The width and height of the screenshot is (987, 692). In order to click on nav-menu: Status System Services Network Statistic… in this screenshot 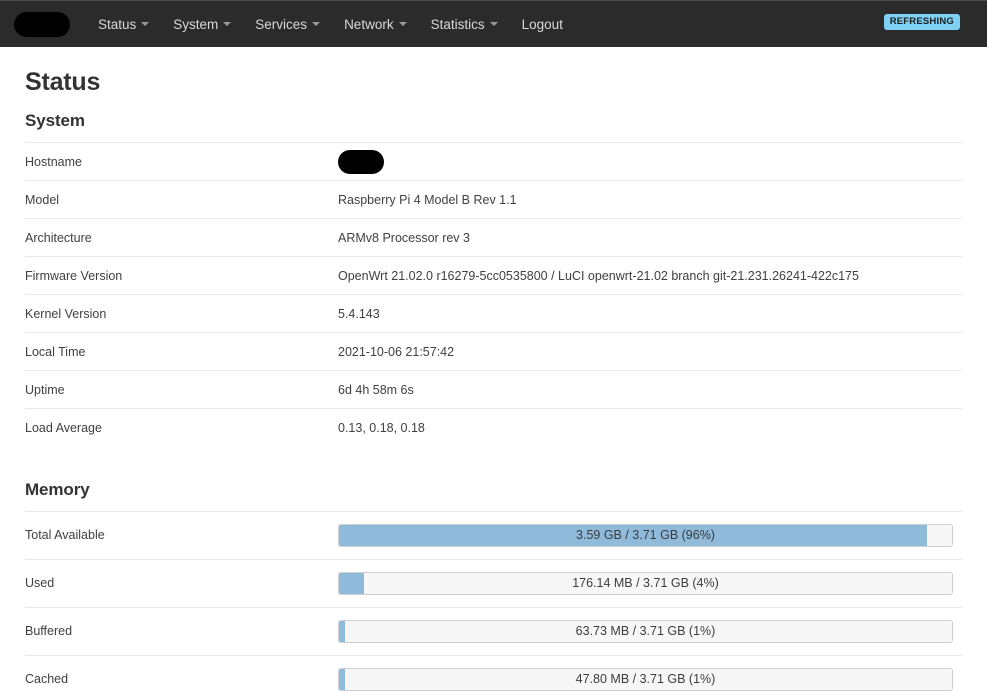, I will do `click(330, 24)`.